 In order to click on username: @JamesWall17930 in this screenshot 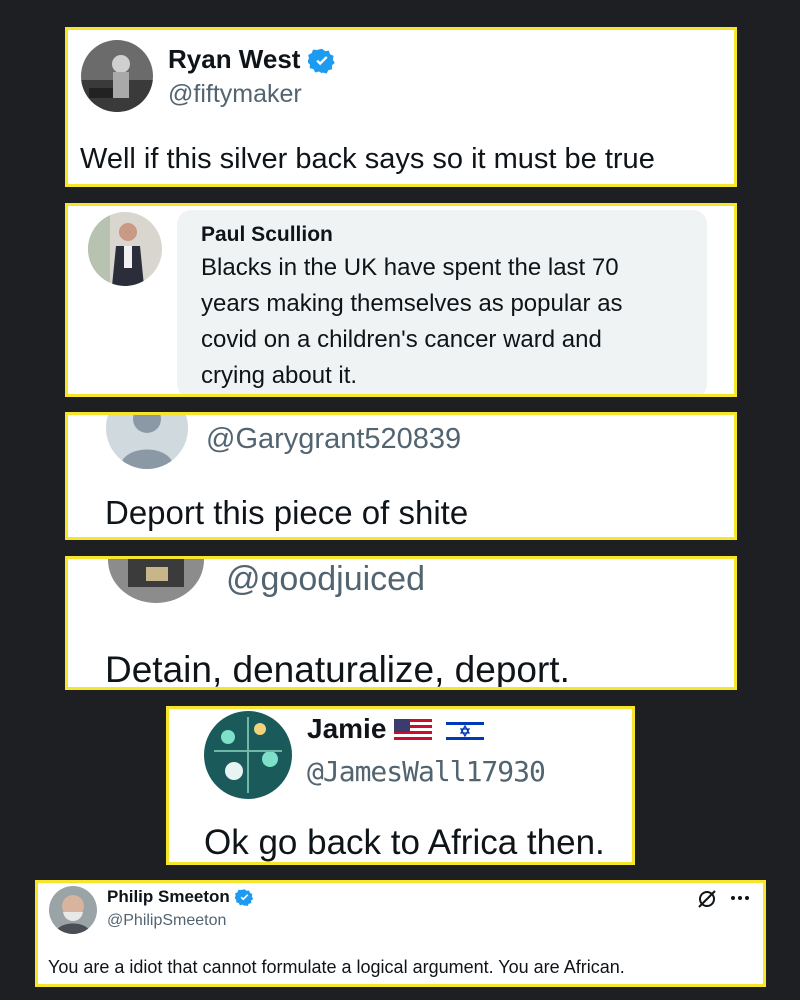, I will do `click(426, 771)`.